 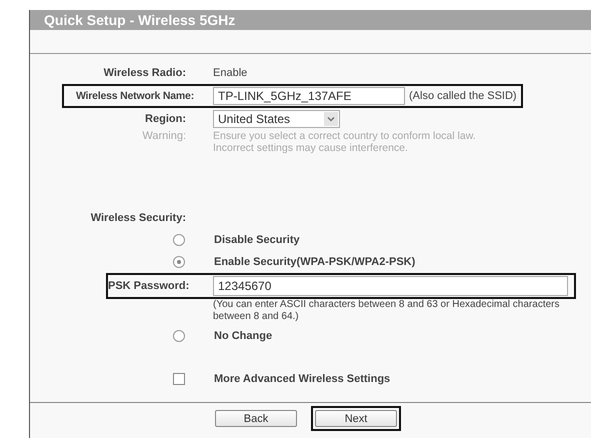 I want to click on input-field: TP-LINK_5GHz_137AFE, so click(x=309, y=96).